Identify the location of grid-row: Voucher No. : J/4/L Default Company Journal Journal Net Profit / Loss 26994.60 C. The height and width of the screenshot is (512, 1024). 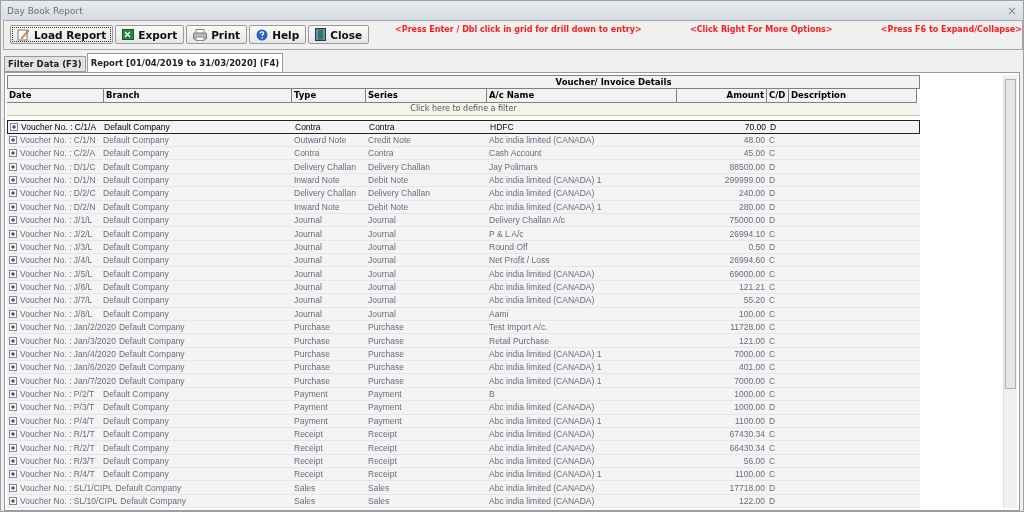
(463, 261).